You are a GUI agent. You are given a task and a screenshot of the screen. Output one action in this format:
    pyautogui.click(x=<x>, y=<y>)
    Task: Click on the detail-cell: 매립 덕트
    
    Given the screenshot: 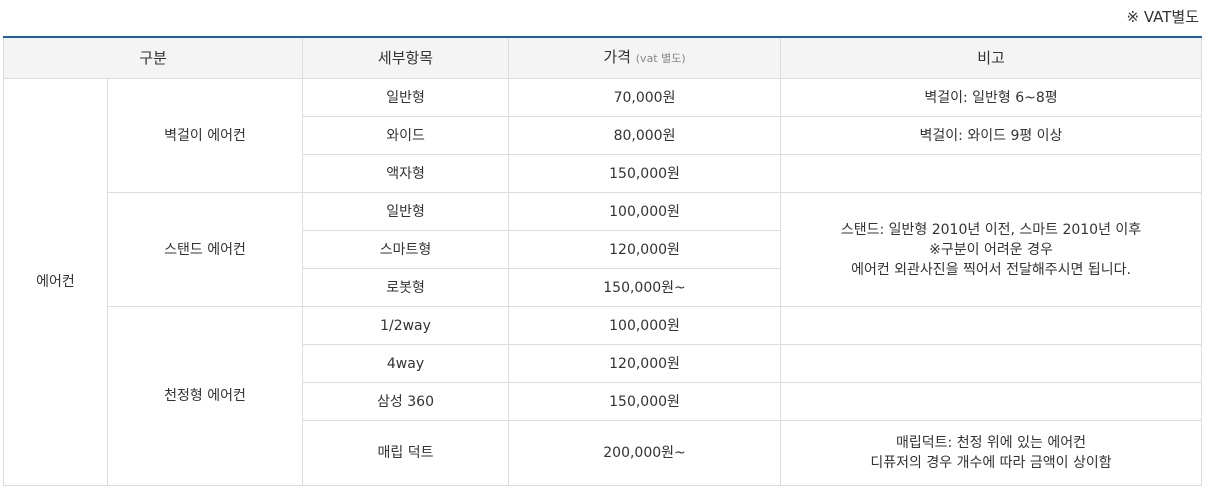 What is the action you would take?
    pyautogui.click(x=406, y=453)
    